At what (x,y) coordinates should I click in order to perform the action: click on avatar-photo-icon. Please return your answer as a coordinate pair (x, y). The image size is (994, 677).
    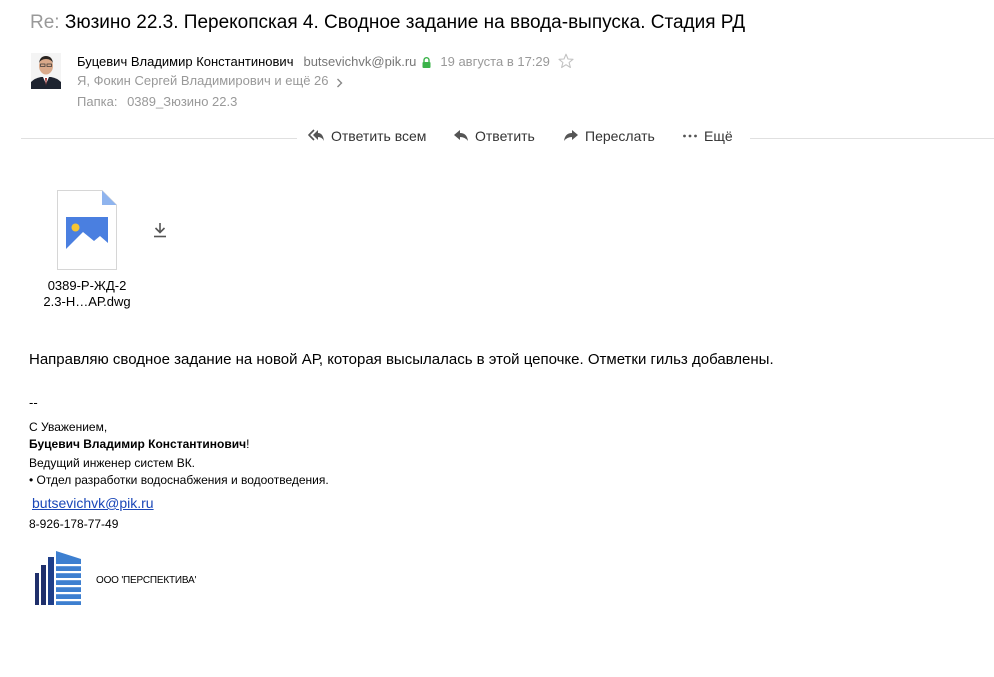
    Looking at the image, I should click on (46, 71).